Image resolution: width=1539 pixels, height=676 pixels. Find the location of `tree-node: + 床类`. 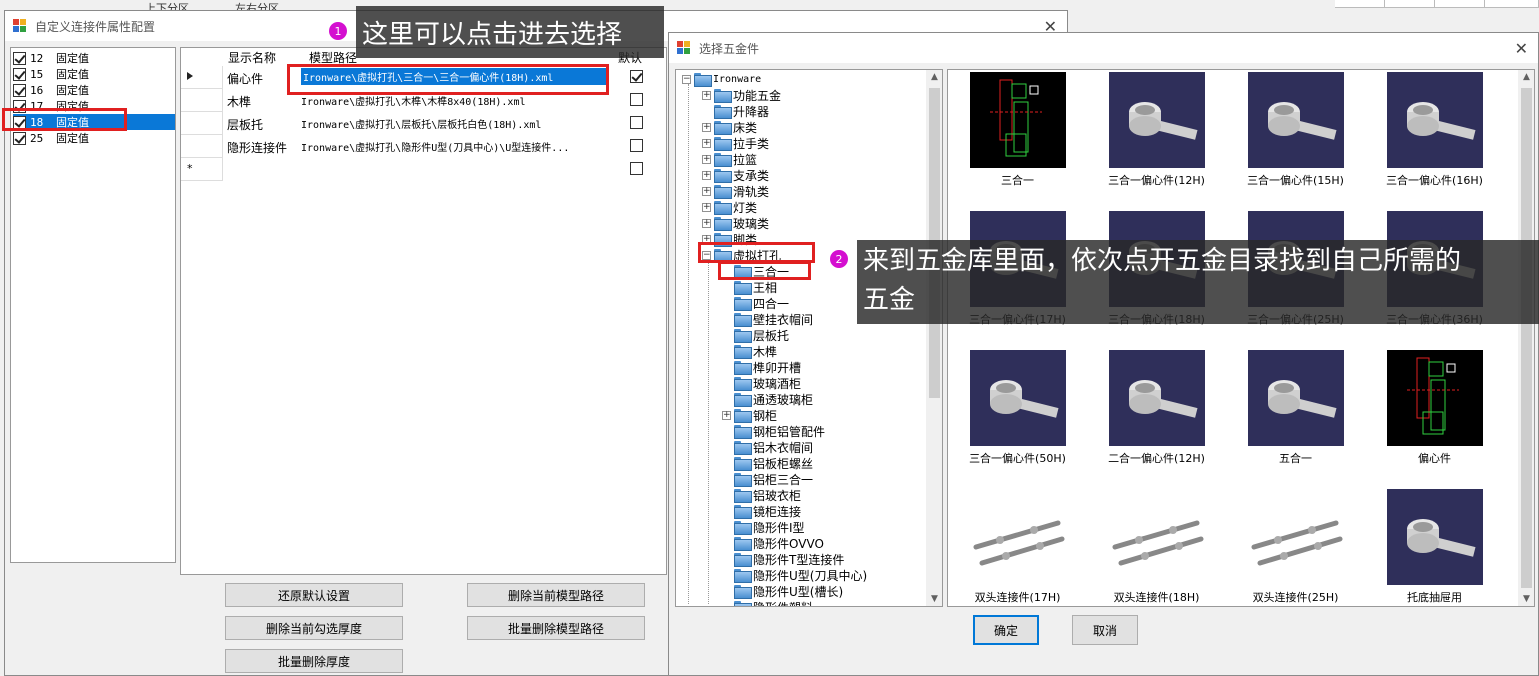

tree-node: + 床类 is located at coordinates (729, 127).